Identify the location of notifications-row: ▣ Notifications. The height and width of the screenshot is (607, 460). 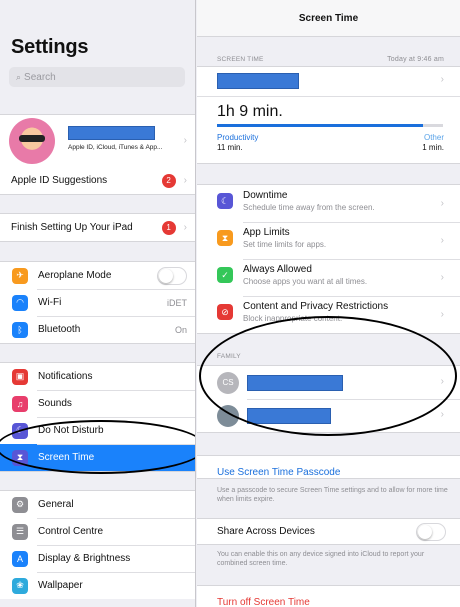
(97, 376).